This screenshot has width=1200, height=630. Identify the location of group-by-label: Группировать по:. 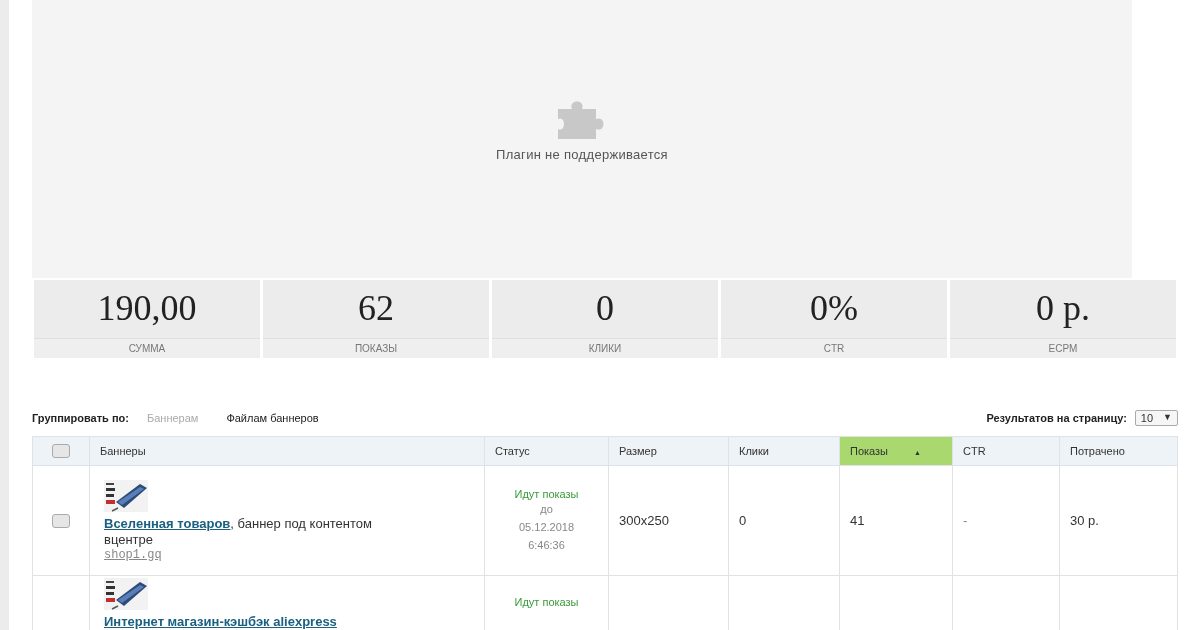
(80, 418).